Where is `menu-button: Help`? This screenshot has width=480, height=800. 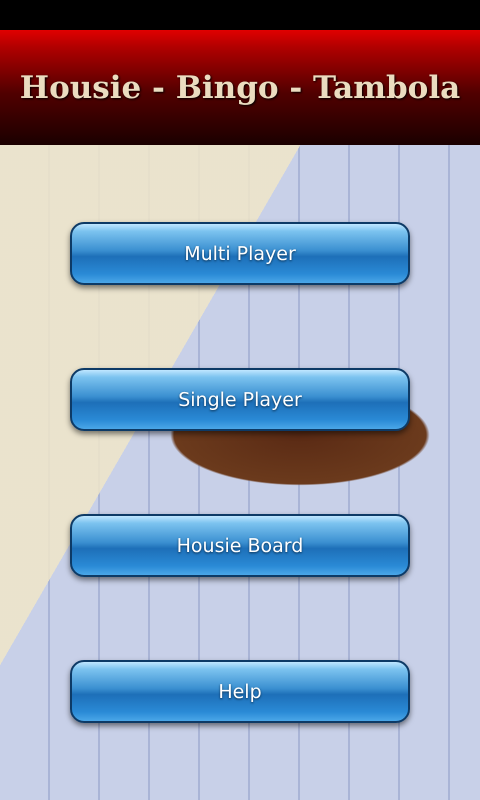
menu-button: Help is located at coordinates (240, 691).